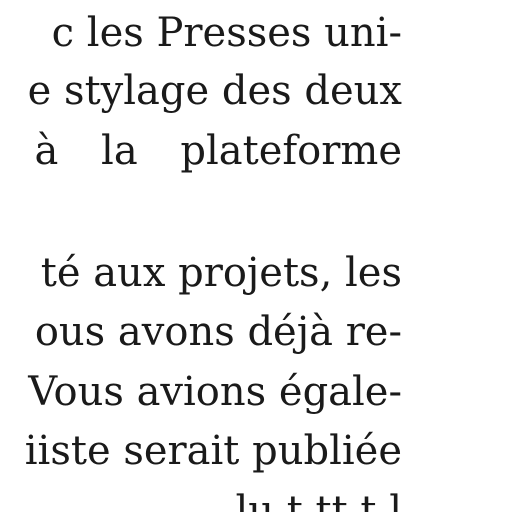 The height and width of the screenshot is (512, 512). I want to click on text-line: té aux projets, les, so click(221, 273).